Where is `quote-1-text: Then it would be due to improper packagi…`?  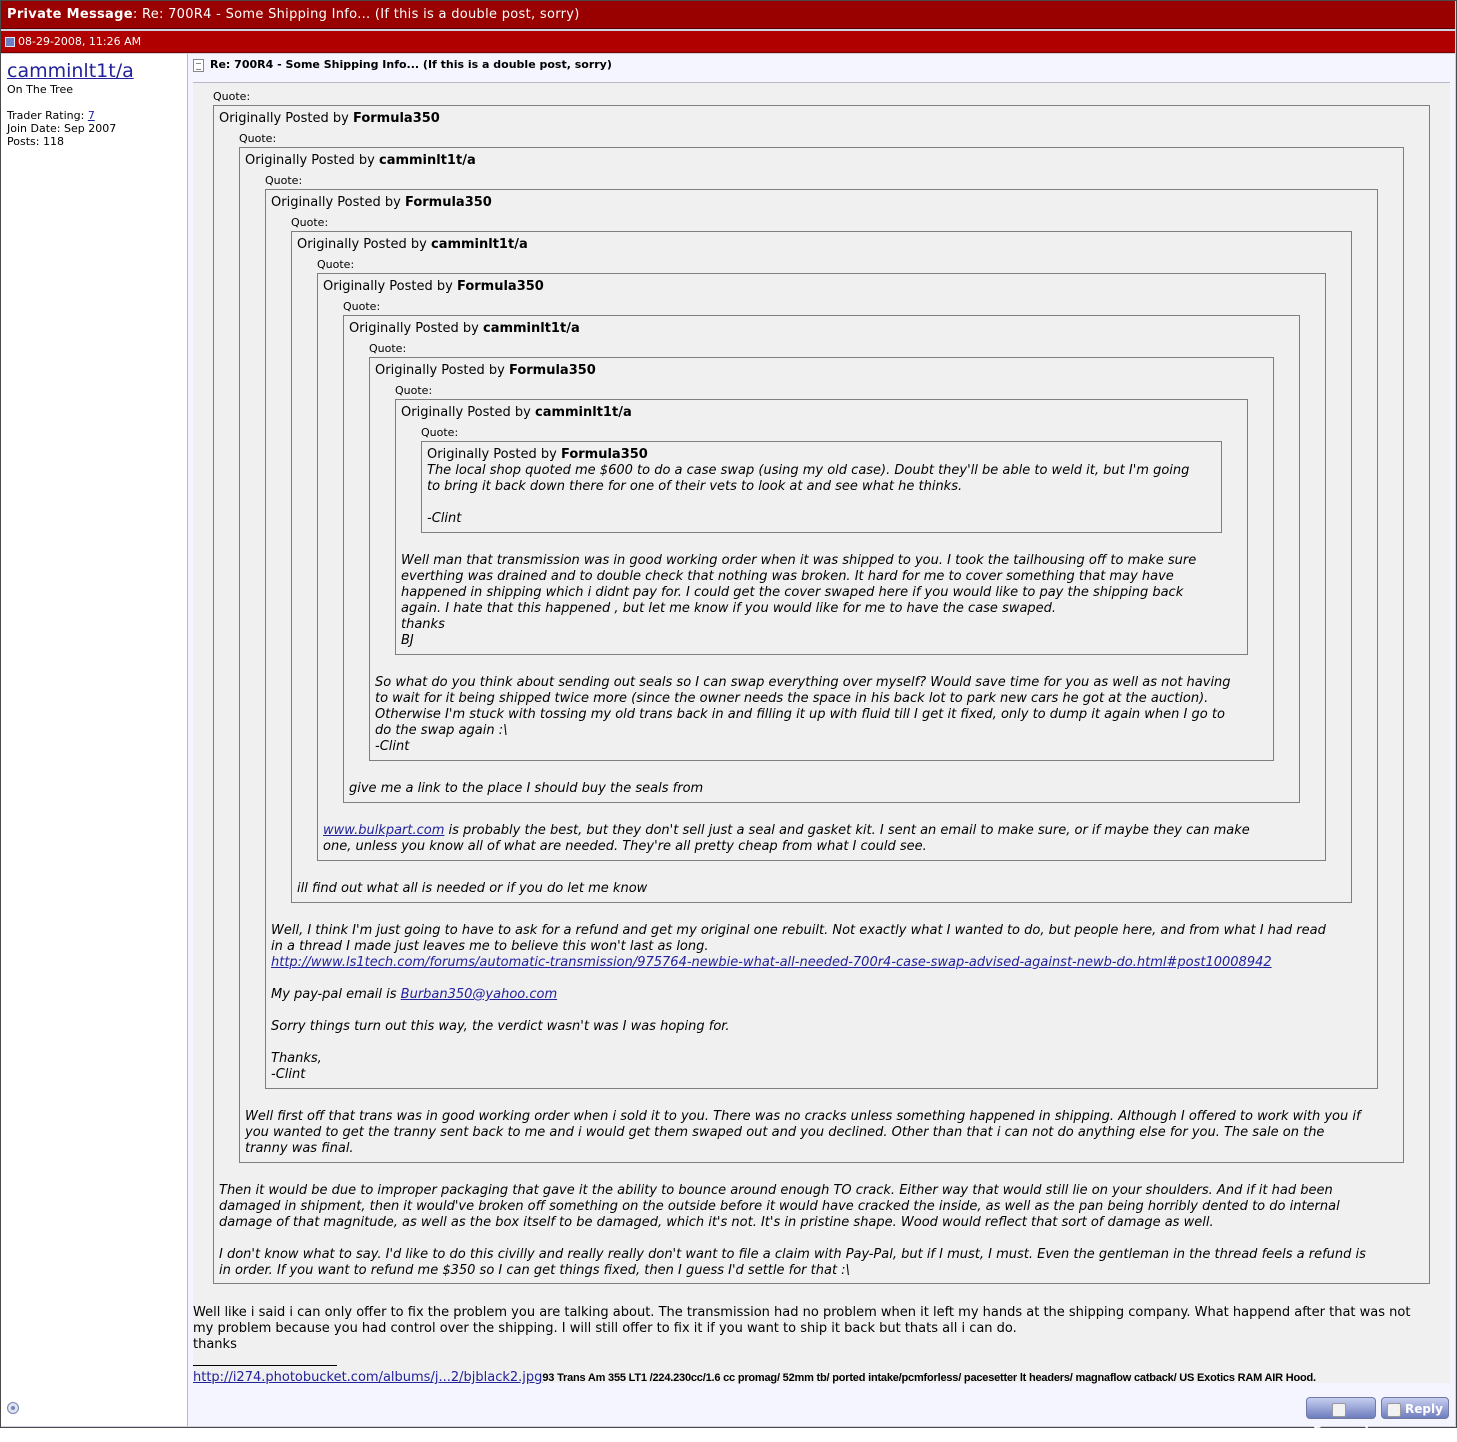 quote-1-text: Then it would be due to improper packagi… is located at coordinates (792, 1230).